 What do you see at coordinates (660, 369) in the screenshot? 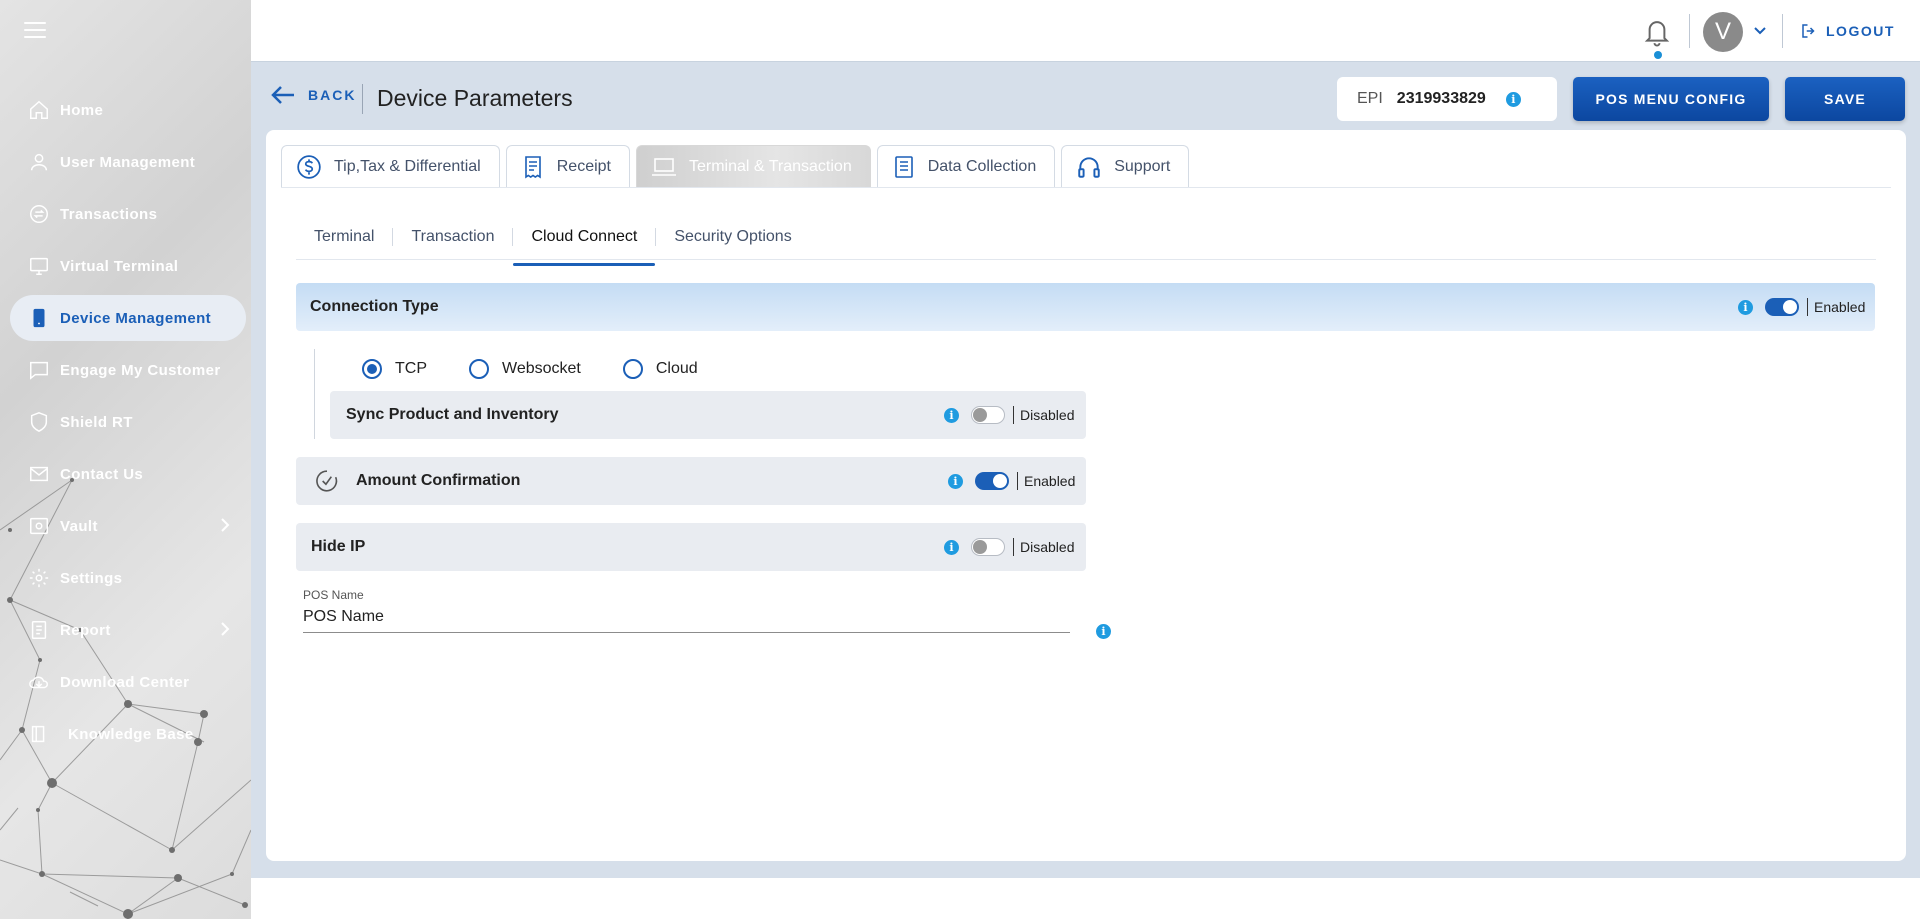
I see `radio-cloud: Cloud` at bounding box center [660, 369].